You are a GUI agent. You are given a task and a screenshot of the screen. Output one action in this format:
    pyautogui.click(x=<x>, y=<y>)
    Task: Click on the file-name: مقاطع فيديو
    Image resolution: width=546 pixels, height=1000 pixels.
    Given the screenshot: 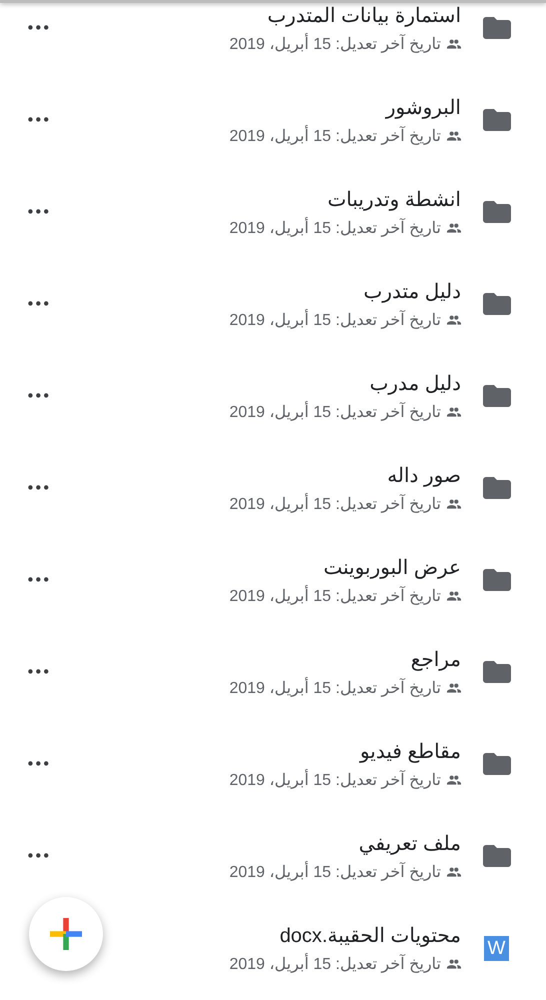 What is the action you would take?
    pyautogui.click(x=410, y=751)
    